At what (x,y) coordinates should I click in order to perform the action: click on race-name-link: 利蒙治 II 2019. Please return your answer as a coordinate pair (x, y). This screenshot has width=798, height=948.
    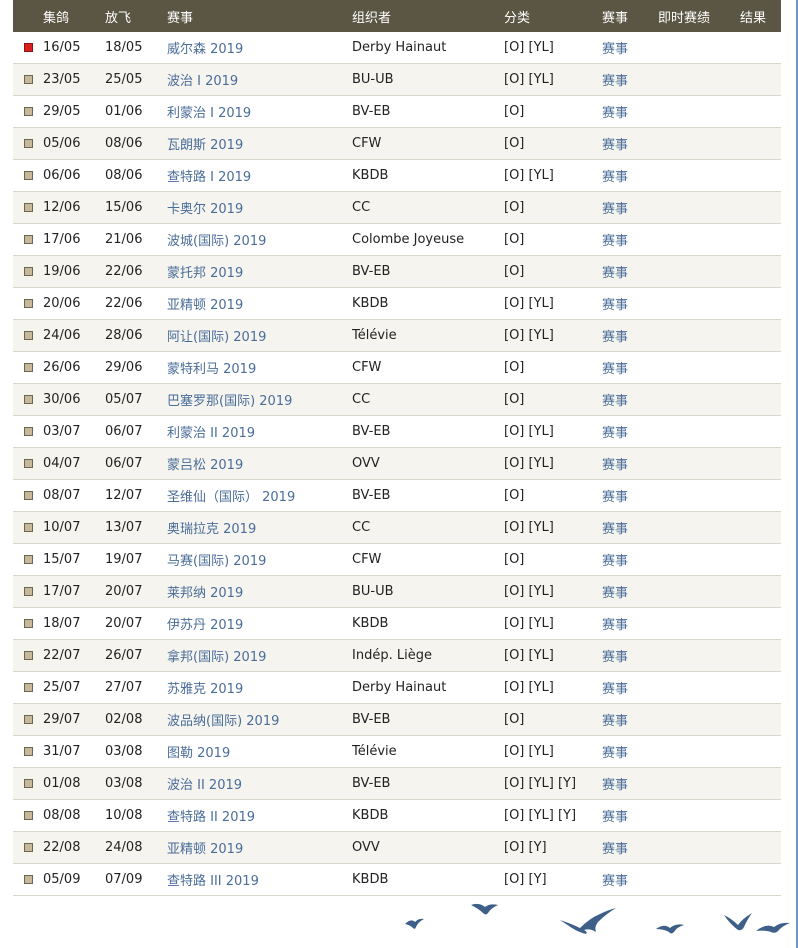
    Looking at the image, I should click on (211, 433).